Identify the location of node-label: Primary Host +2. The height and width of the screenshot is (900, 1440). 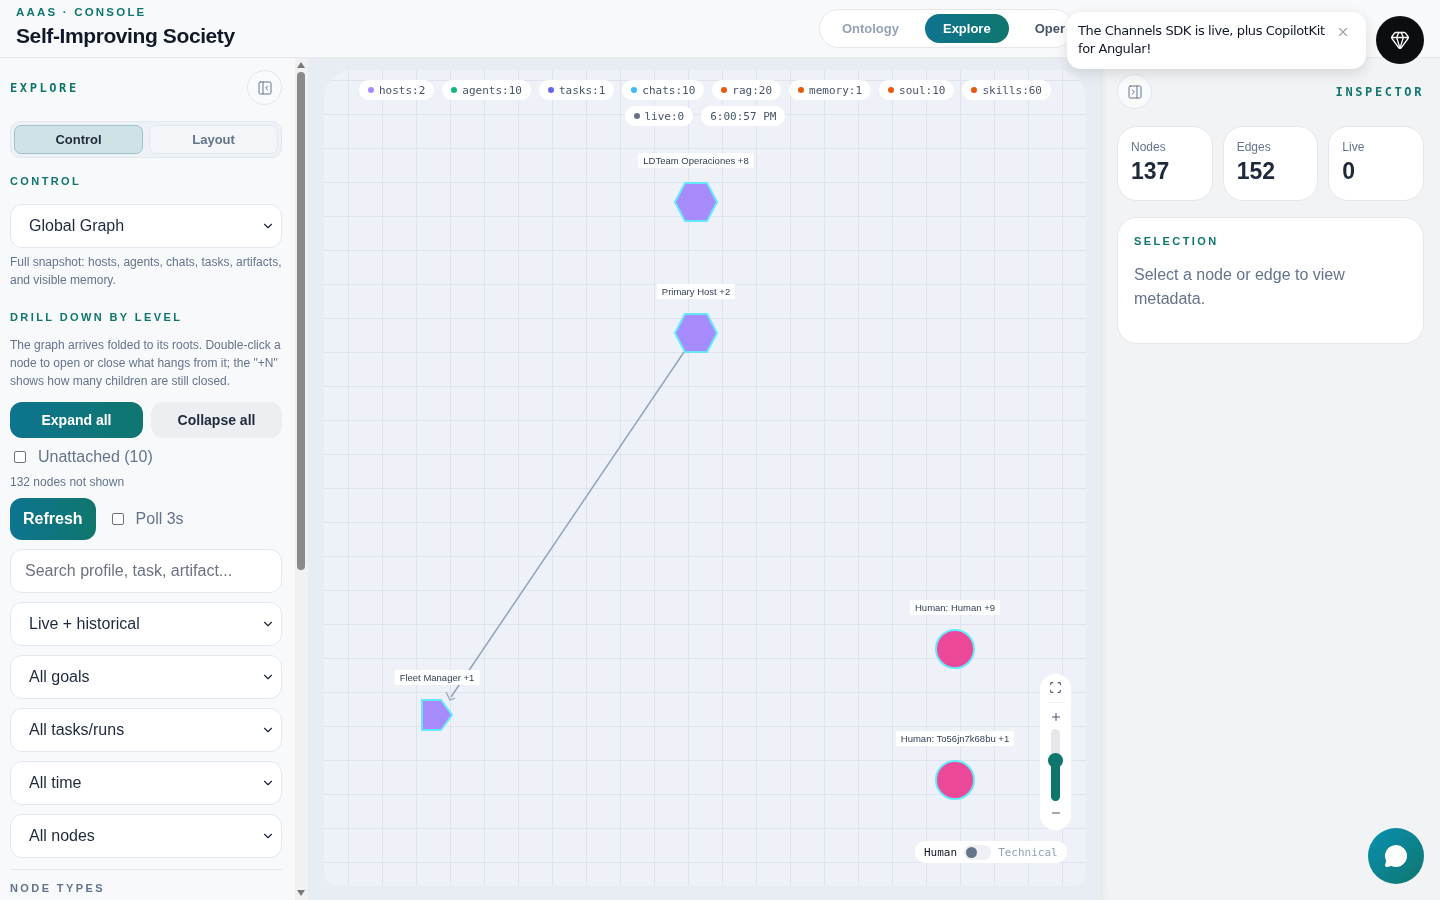
(696, 291).